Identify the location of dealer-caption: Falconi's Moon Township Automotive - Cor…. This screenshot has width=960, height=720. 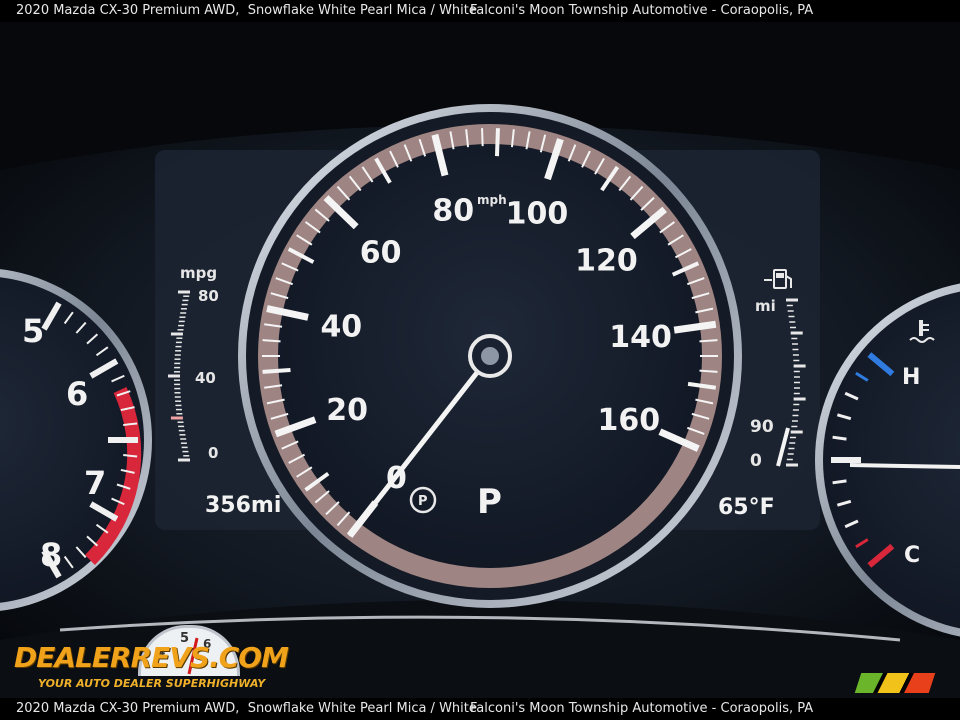
(642, 10).